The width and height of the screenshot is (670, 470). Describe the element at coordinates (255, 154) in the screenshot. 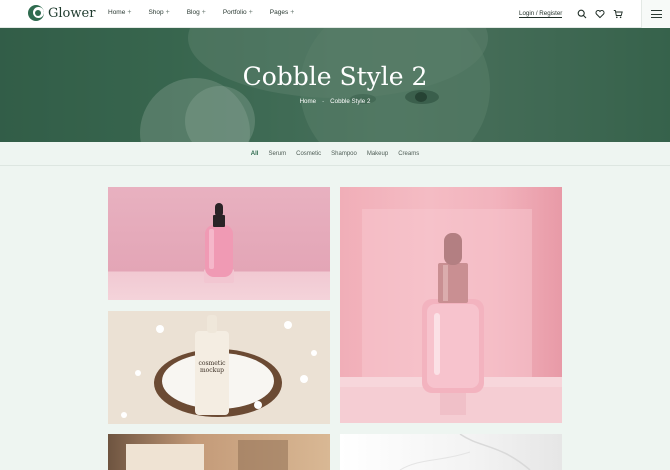

I see `filter-all: All` at that location.